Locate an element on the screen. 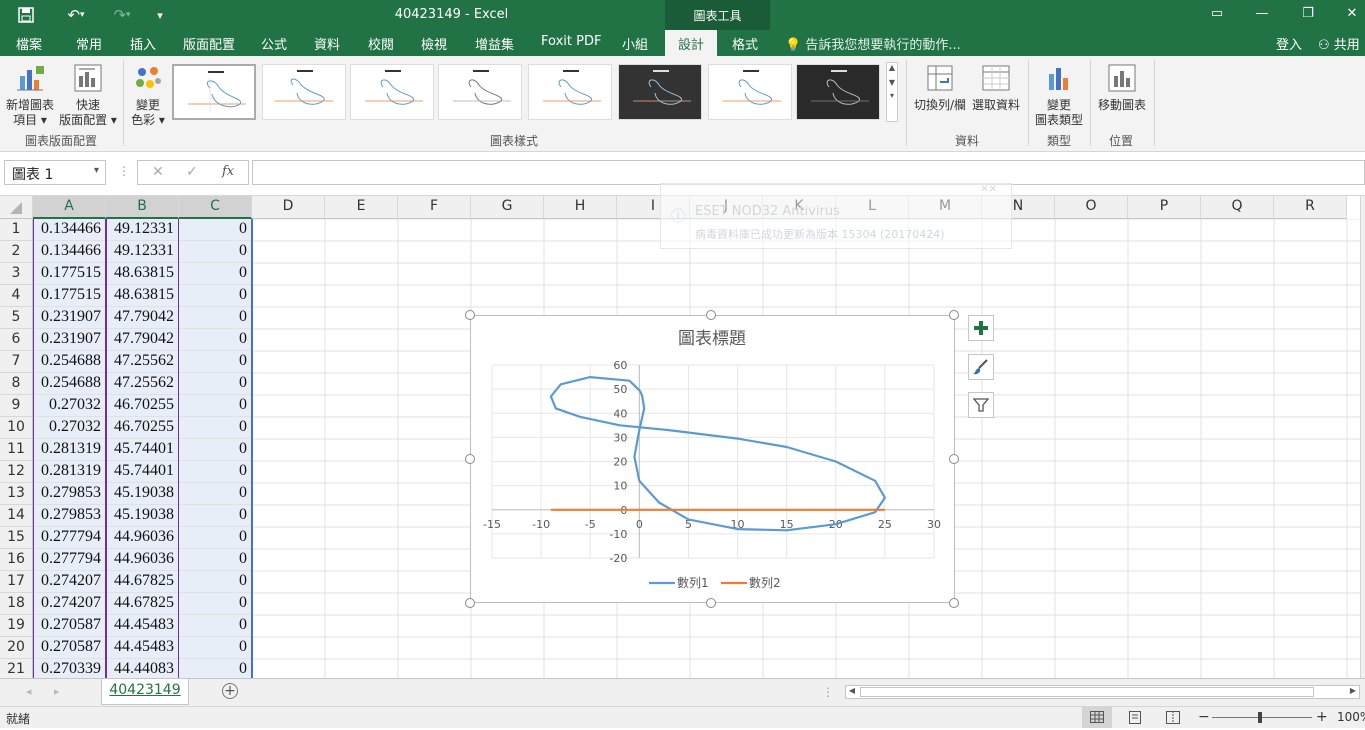 The width and height of the screenshot is (1365, 730). zoom-slider is located at coordinates (1262, 717).